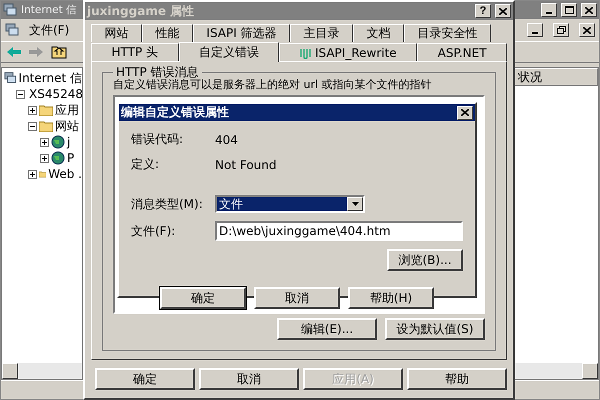  Describe the element at coordinates (68, 142) in the screenshot. I see `tree-item: j` at that location.